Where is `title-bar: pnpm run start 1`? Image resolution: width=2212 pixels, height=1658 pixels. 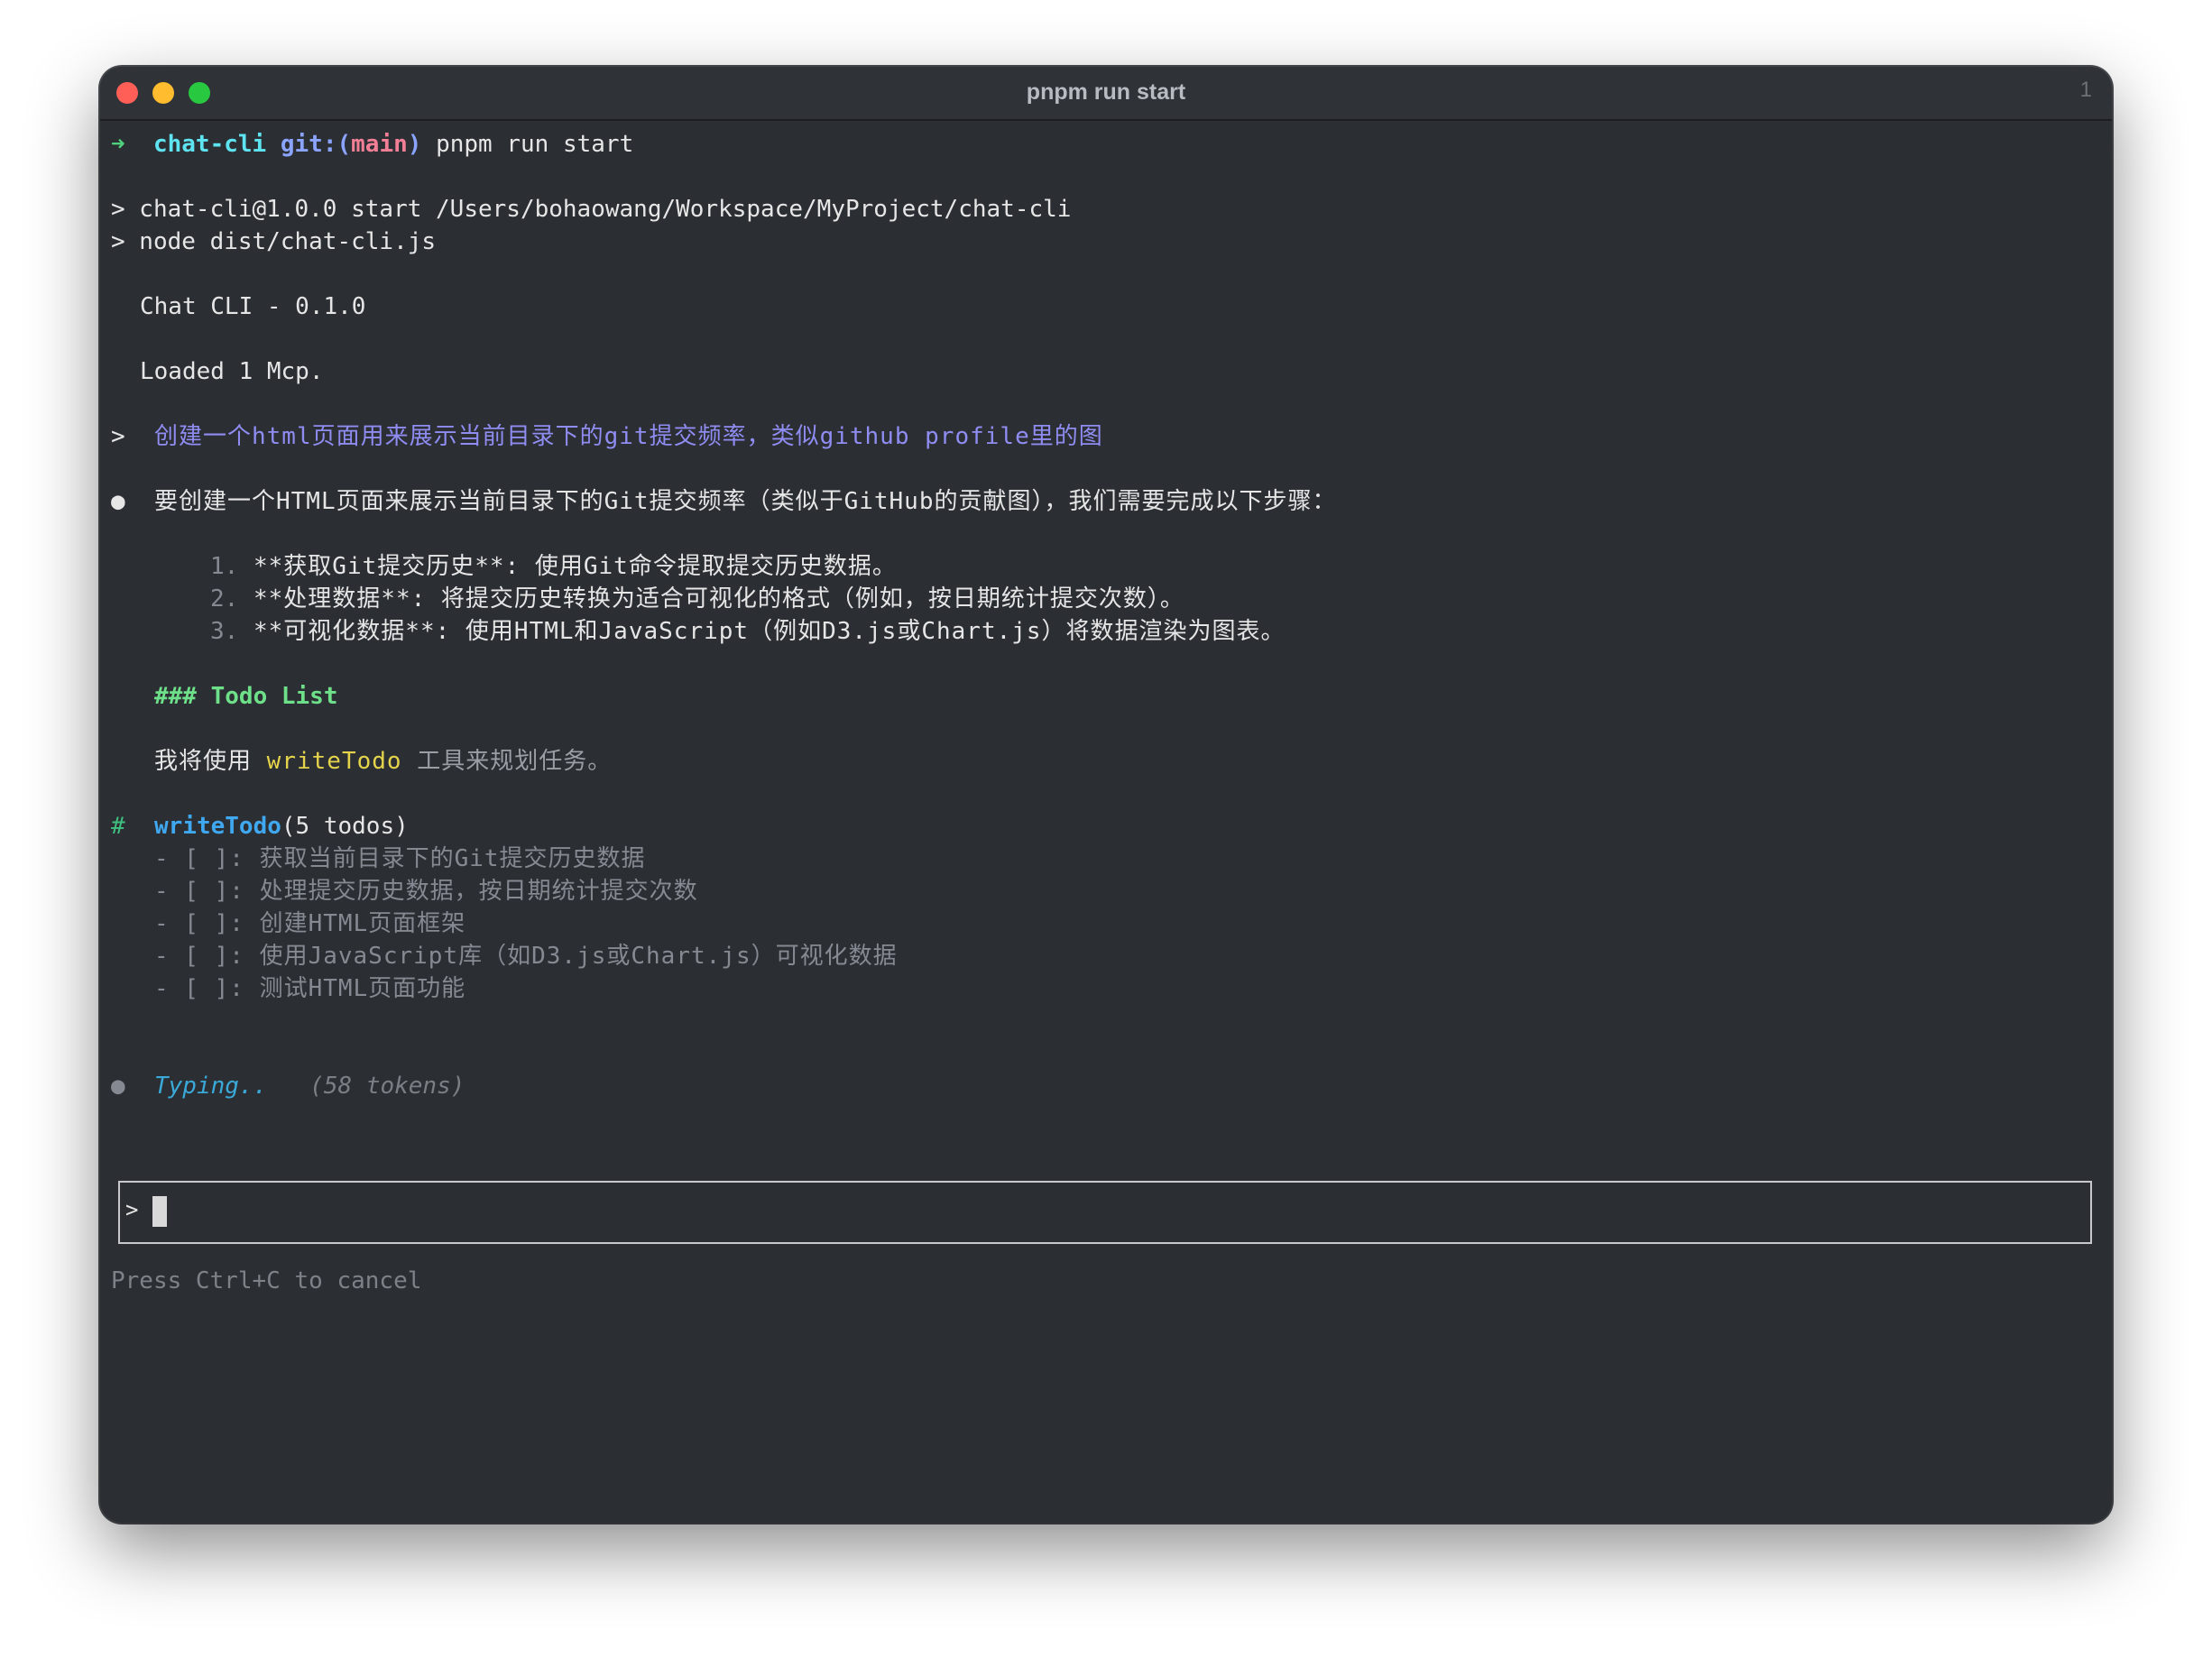
title-bar: pnpm run start 1 is located at coordinates (1106, 94).